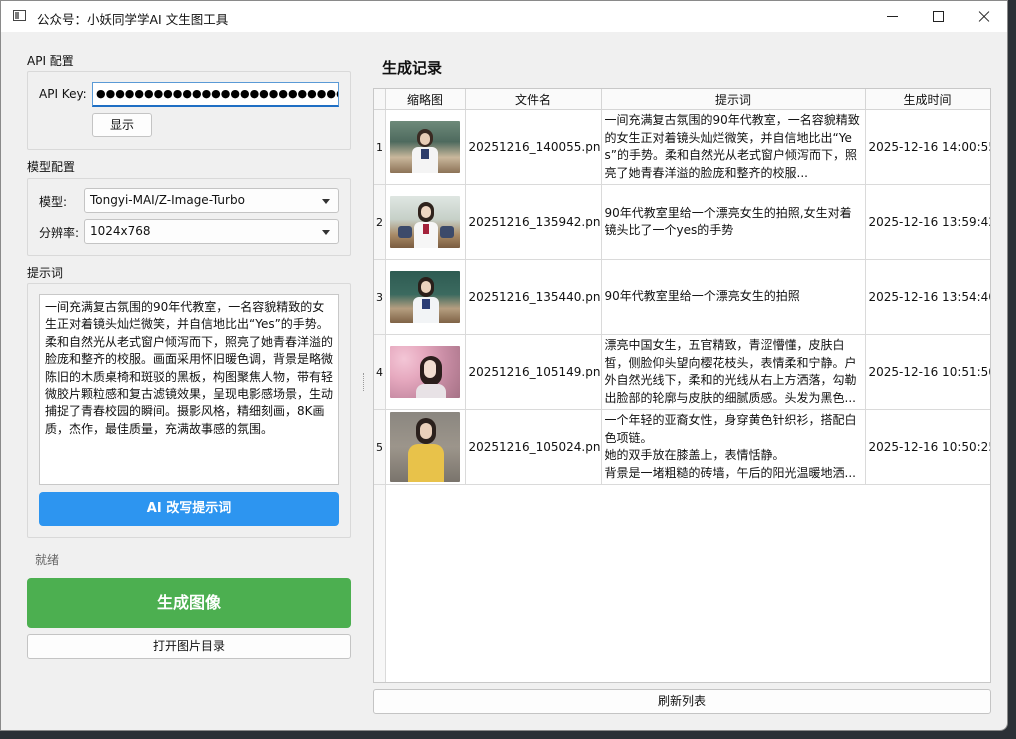  What do you see at coordinates (120, 231) in the screenshot?
I see `resolution-select-value: 1024x768` at bounding box center [120, 231].